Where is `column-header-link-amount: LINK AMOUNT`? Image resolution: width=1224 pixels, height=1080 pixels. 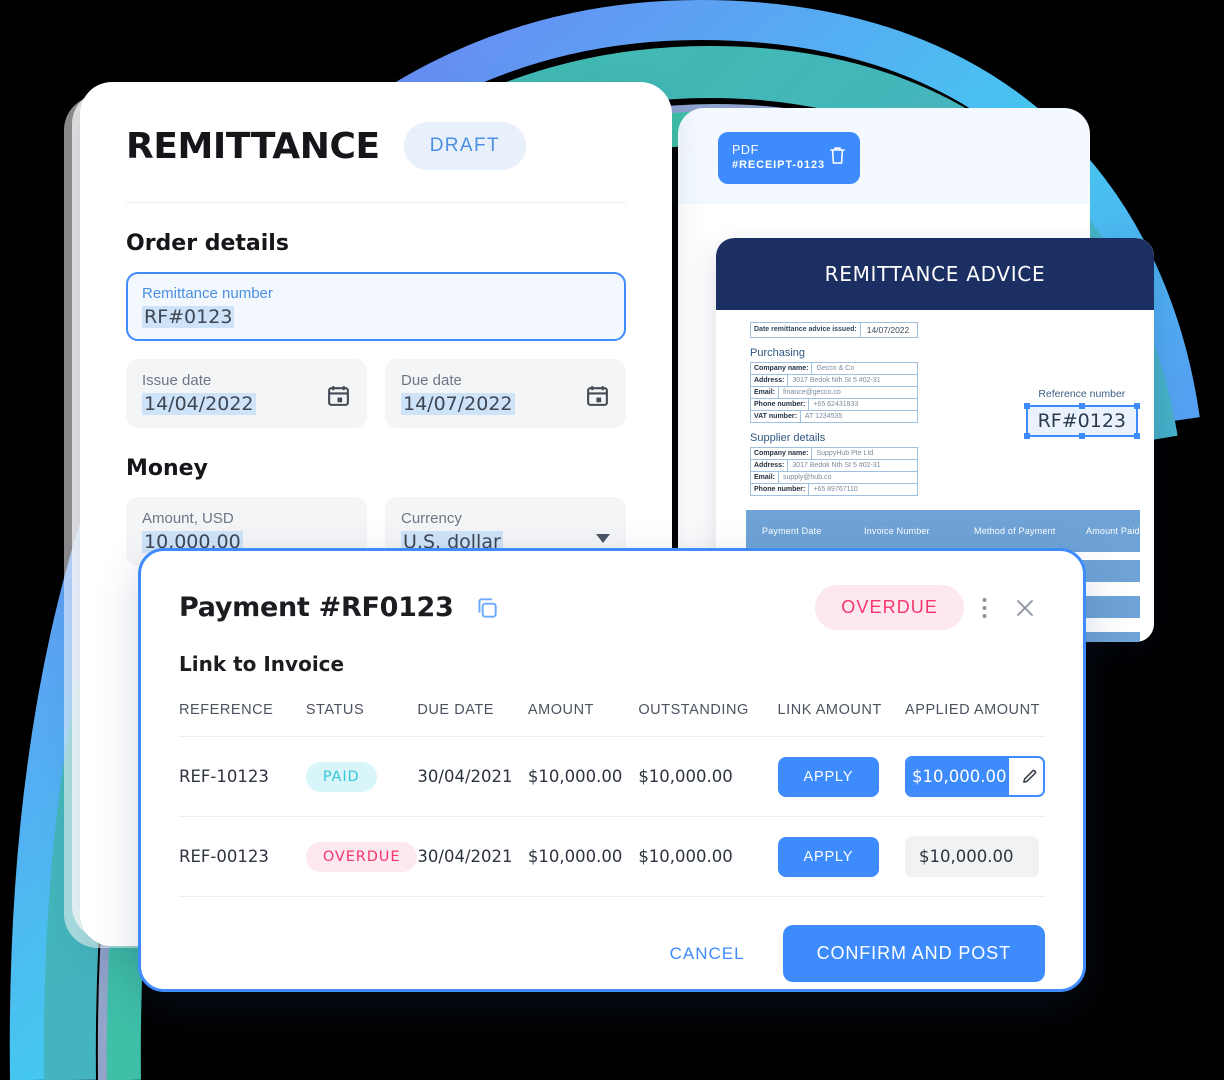 column-header-link-amount: LINK AMOUNT is located at coordinates (841, 719).